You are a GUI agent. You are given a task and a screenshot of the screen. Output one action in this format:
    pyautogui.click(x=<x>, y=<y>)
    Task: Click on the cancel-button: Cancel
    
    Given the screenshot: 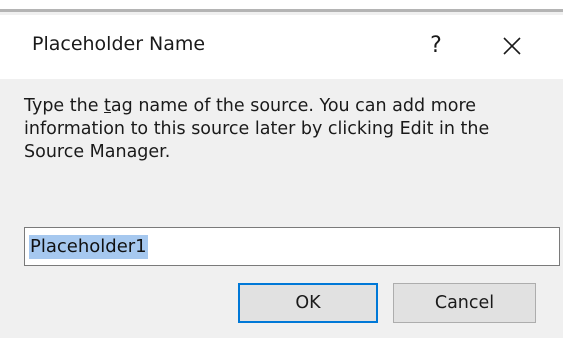 What is the action you would take?
    pyautogui.click(x=464, y=303)
    